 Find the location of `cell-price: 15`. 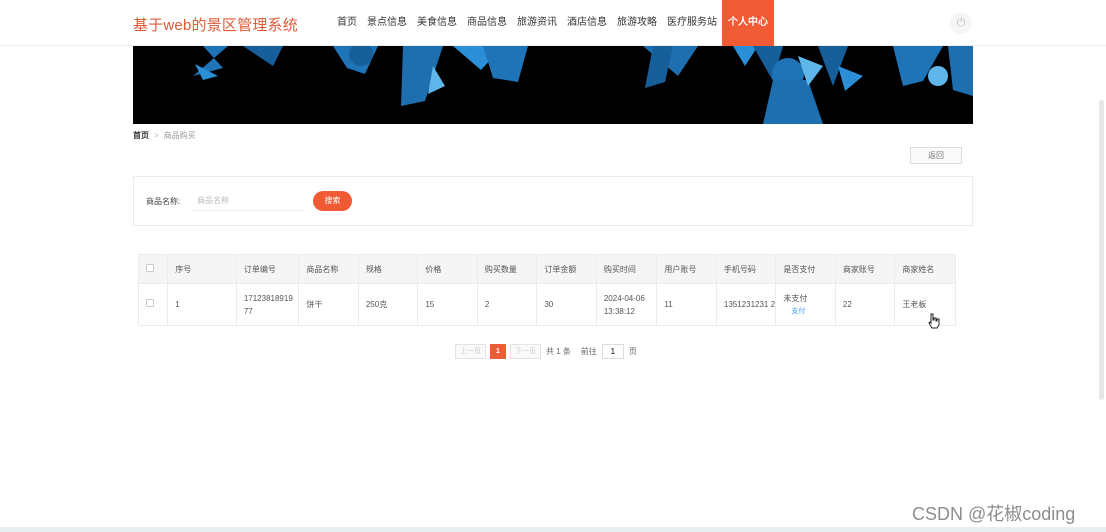

cell-price: 15 is located at coordinates (447, 304).